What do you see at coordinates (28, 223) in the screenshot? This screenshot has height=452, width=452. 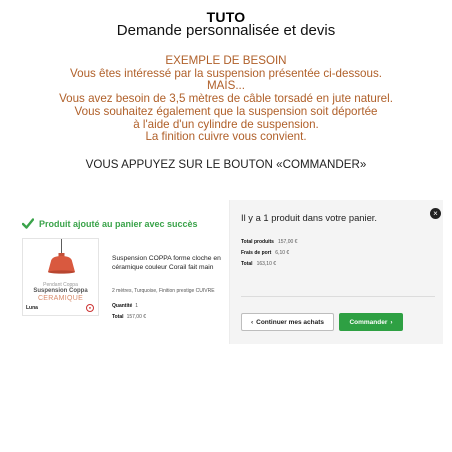 I see `check-icon` at bounding box center [28, 223].